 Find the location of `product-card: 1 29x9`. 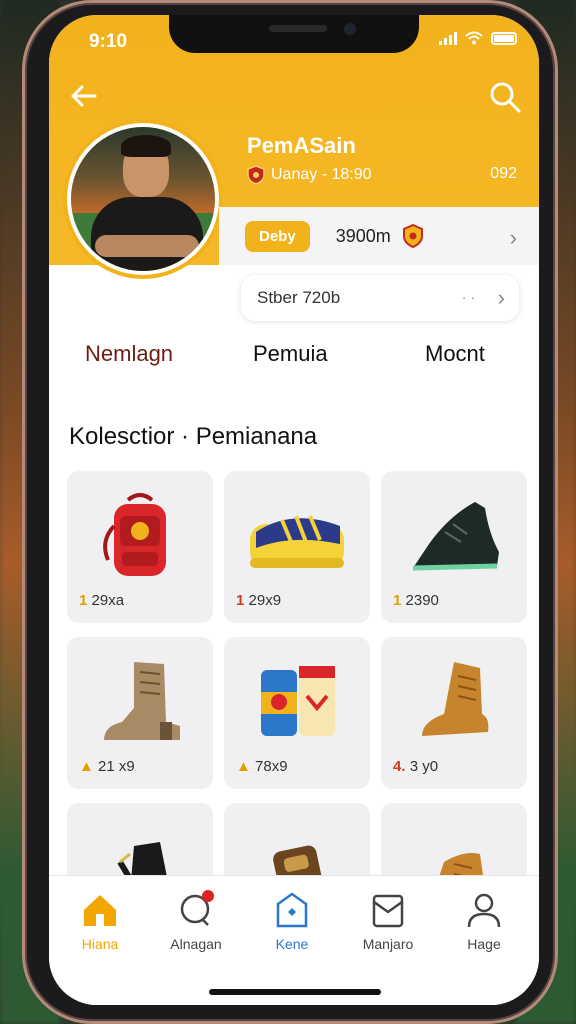

product-card: 1 29x9 is located at coordinates (297, 547).